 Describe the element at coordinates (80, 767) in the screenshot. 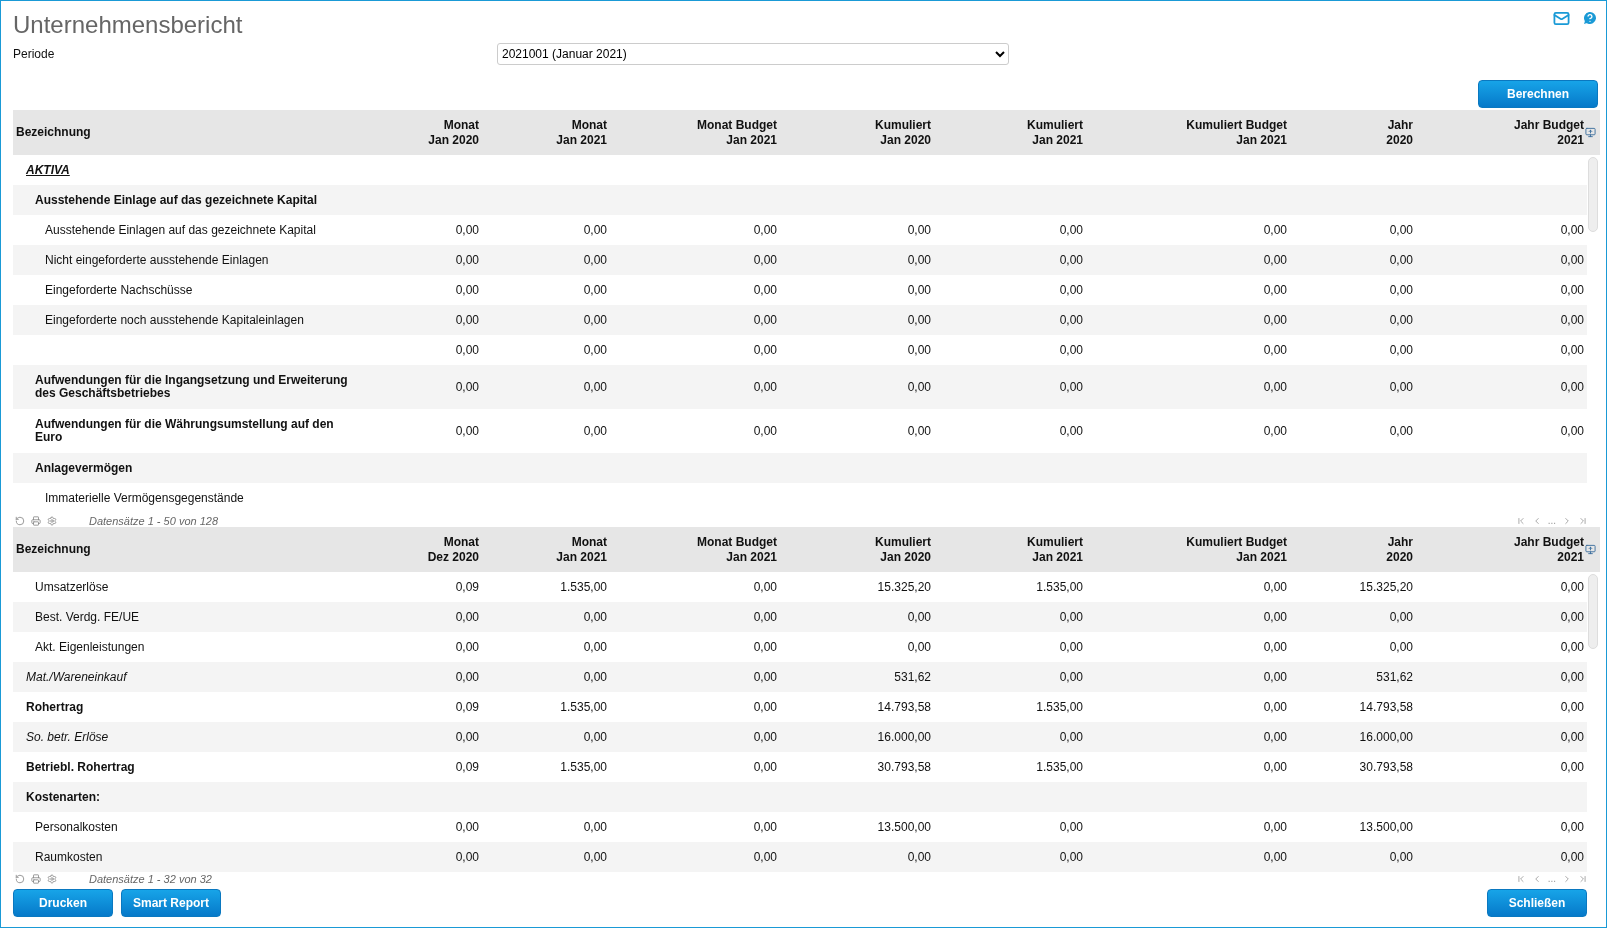

I see `row-label: Betriebl. Rohertrag` at that location.